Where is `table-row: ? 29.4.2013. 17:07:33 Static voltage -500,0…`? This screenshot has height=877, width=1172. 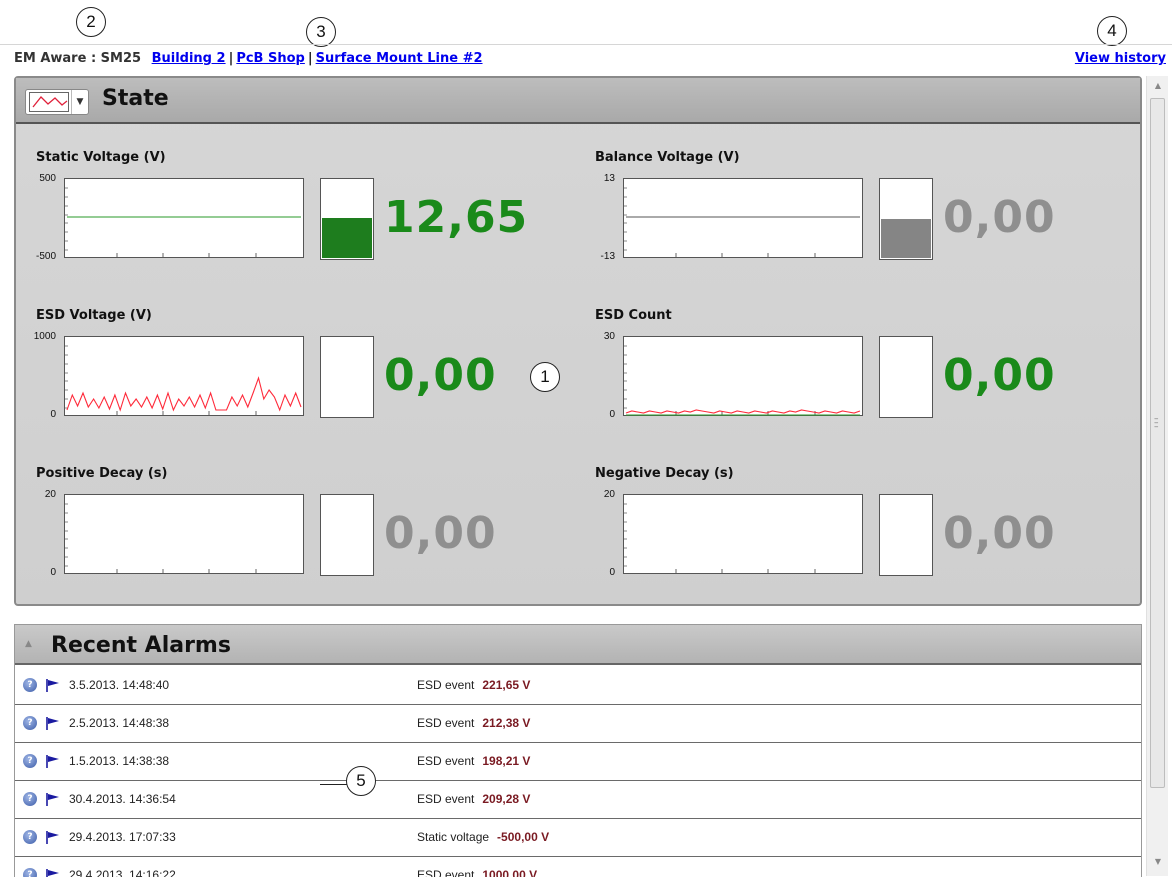 table-row: ? 29.4.2013. 17:07:33 Static voltage -500,0… is located at coordinates (578, 838).